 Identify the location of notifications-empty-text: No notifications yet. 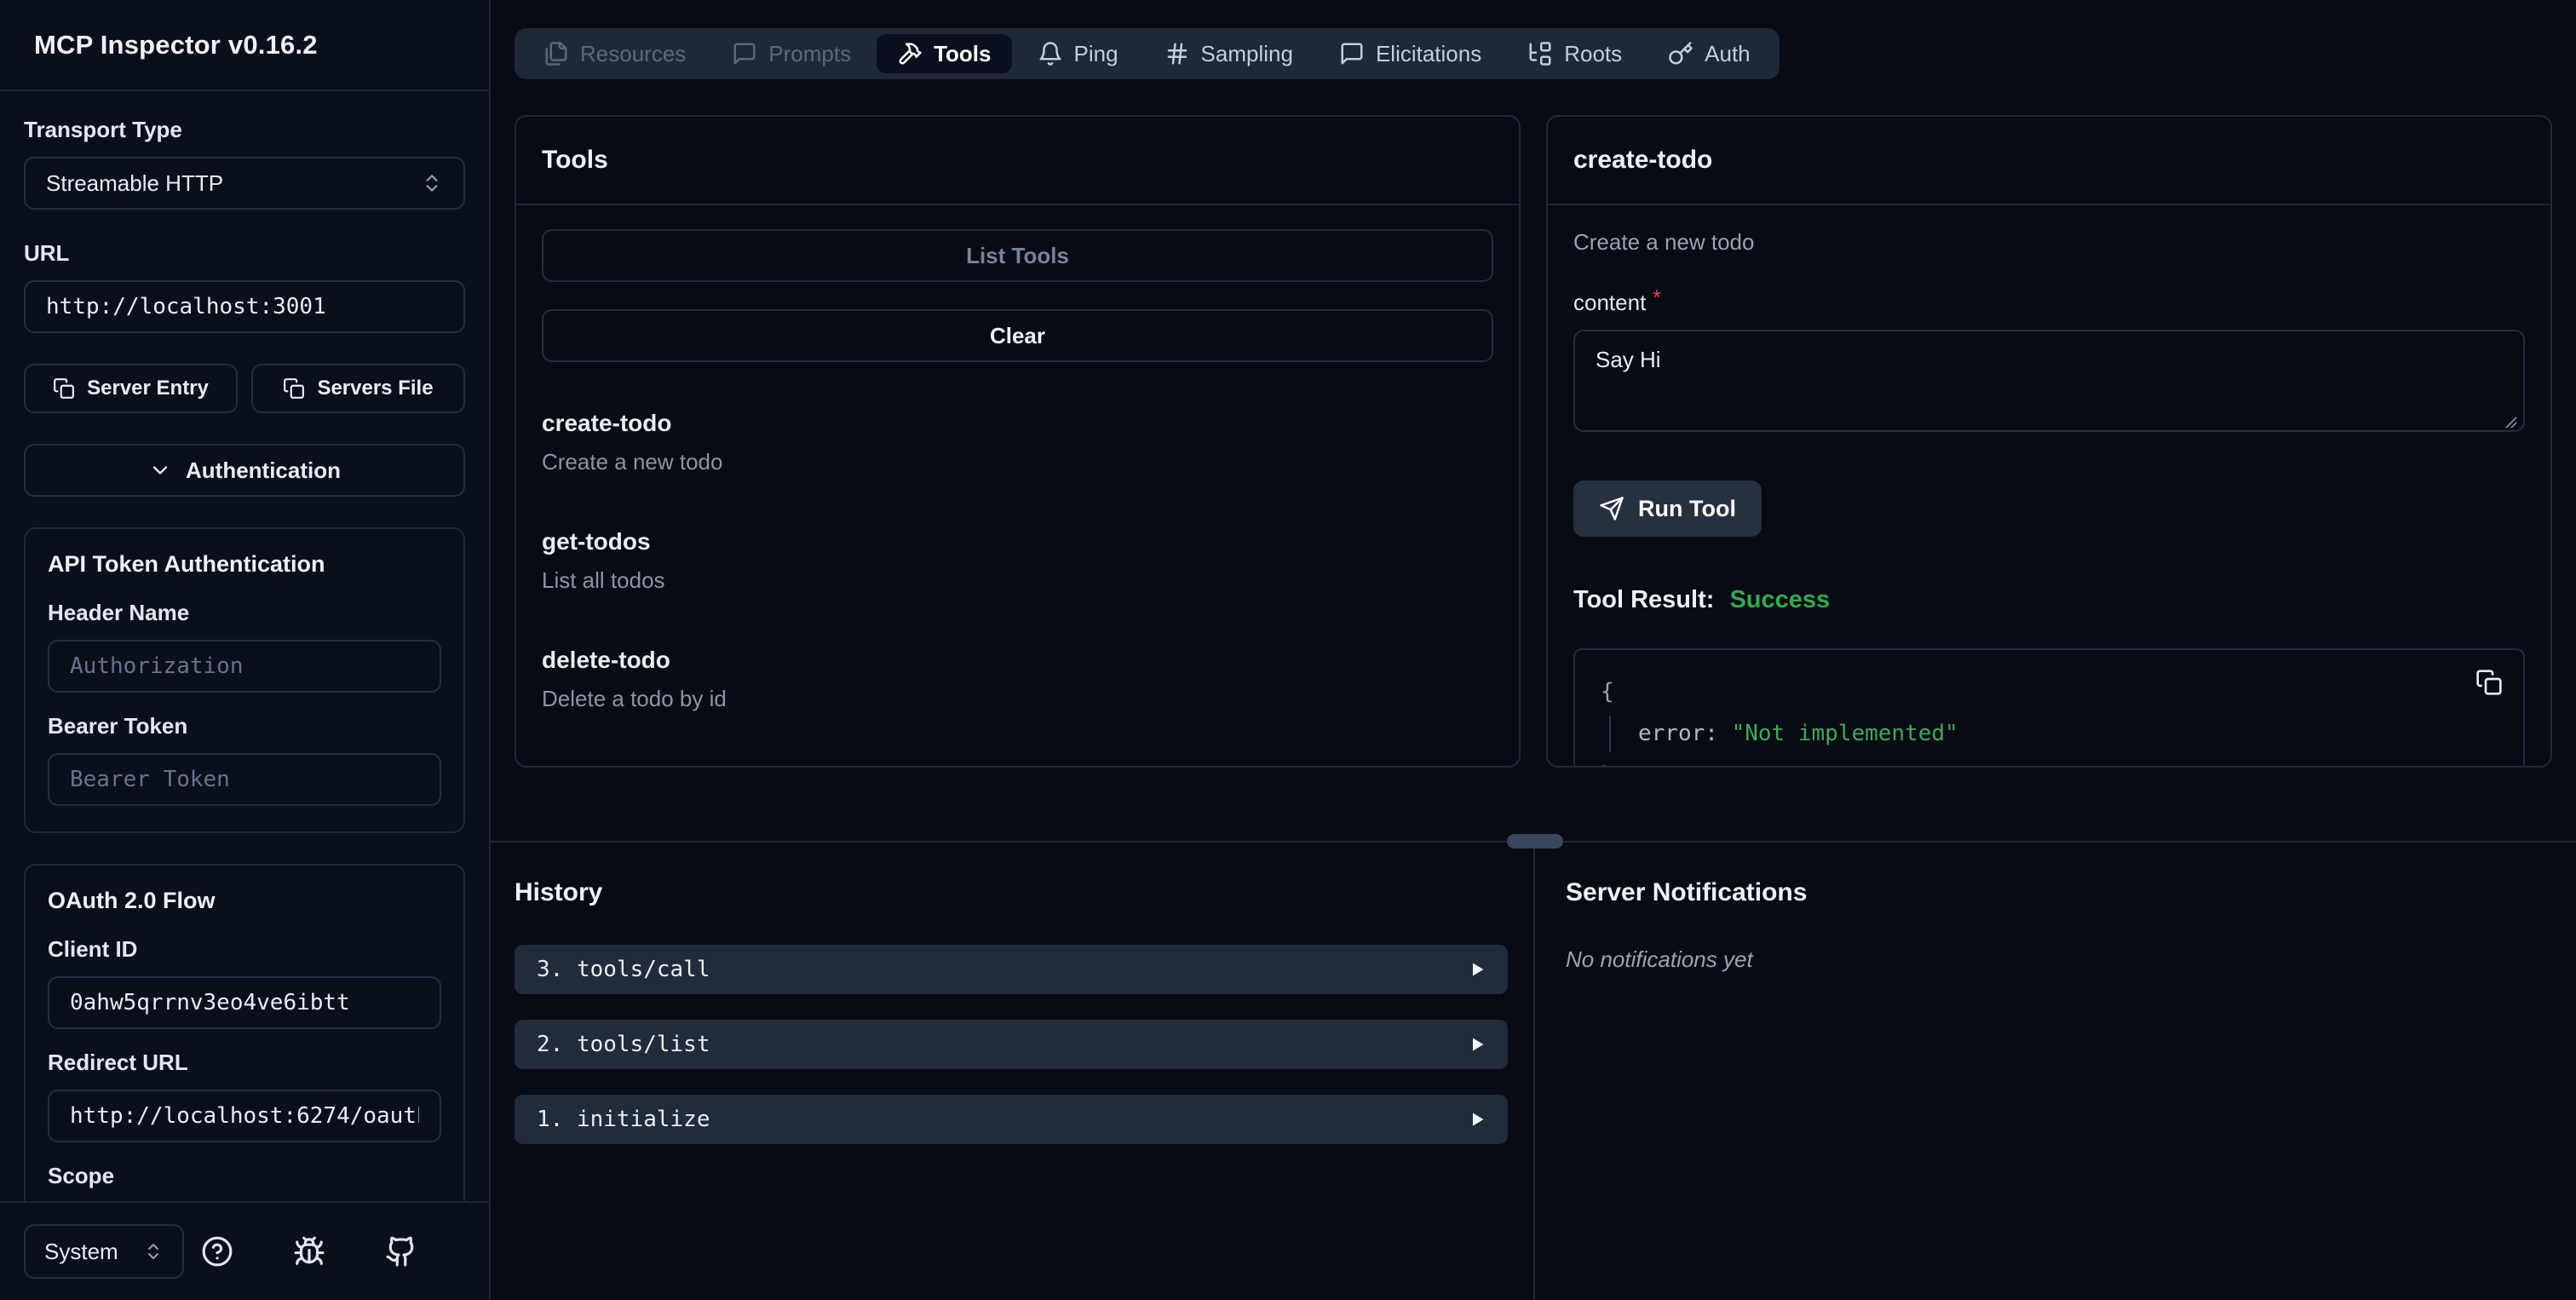
(1659, 959).